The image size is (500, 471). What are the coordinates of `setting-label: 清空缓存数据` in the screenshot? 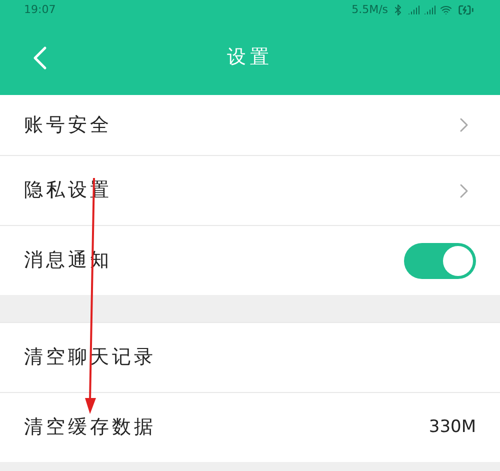 It's located at (90, 427).